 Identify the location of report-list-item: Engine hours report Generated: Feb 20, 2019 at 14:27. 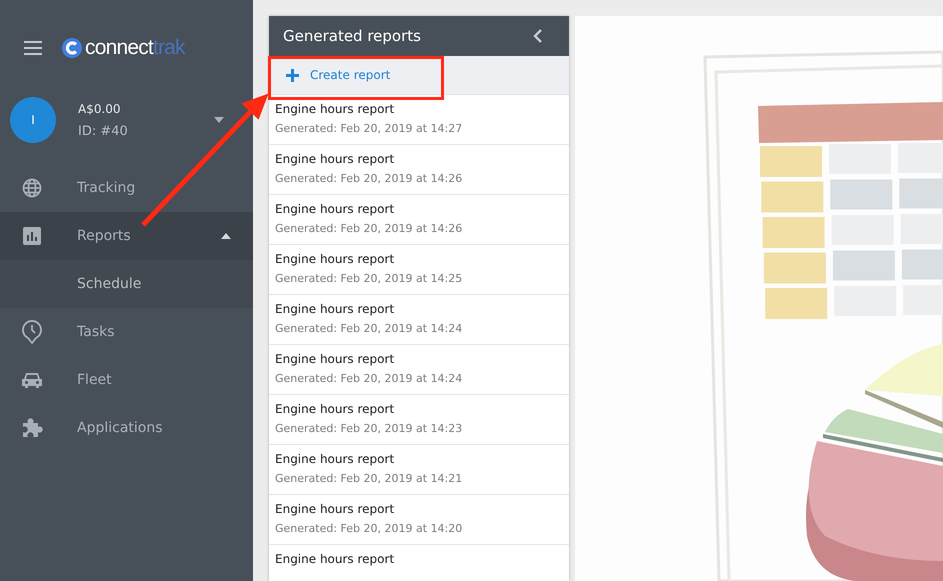
(419, 120).